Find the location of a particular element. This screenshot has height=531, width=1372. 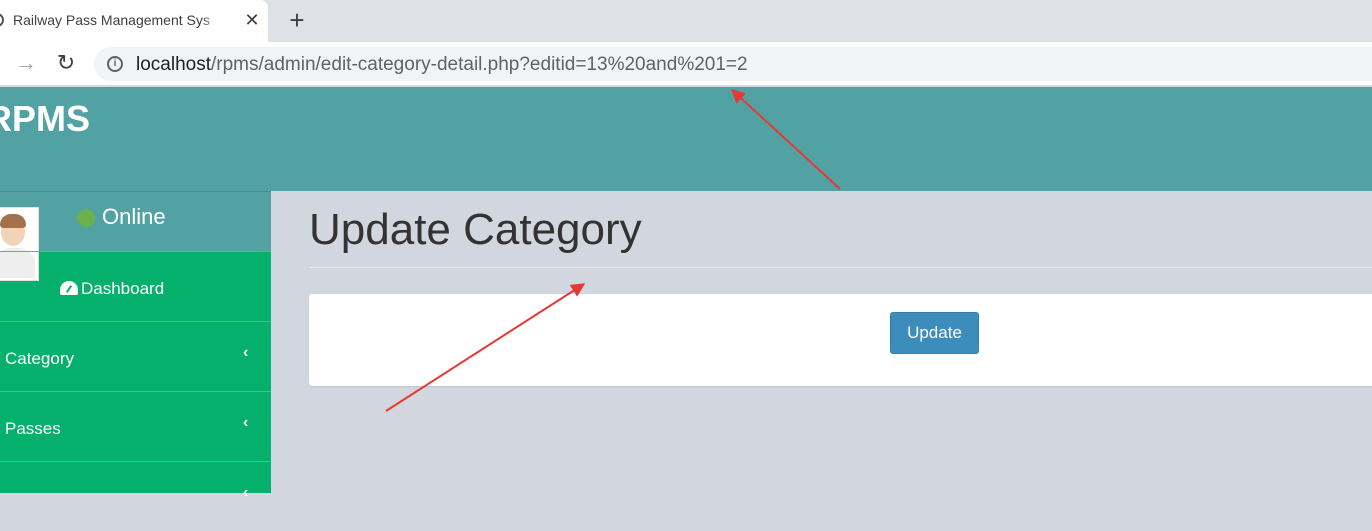

dashboard-icon is located at coordinates (69, 288).